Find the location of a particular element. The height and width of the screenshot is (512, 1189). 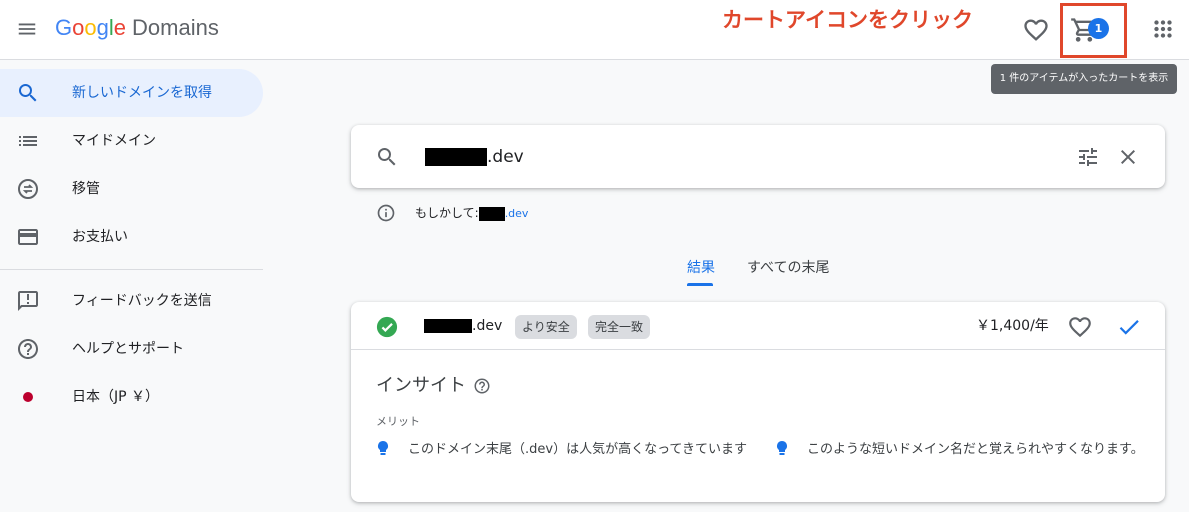

did-you-mean-text: もしかして: .dev is located at coordinates (472, 213).